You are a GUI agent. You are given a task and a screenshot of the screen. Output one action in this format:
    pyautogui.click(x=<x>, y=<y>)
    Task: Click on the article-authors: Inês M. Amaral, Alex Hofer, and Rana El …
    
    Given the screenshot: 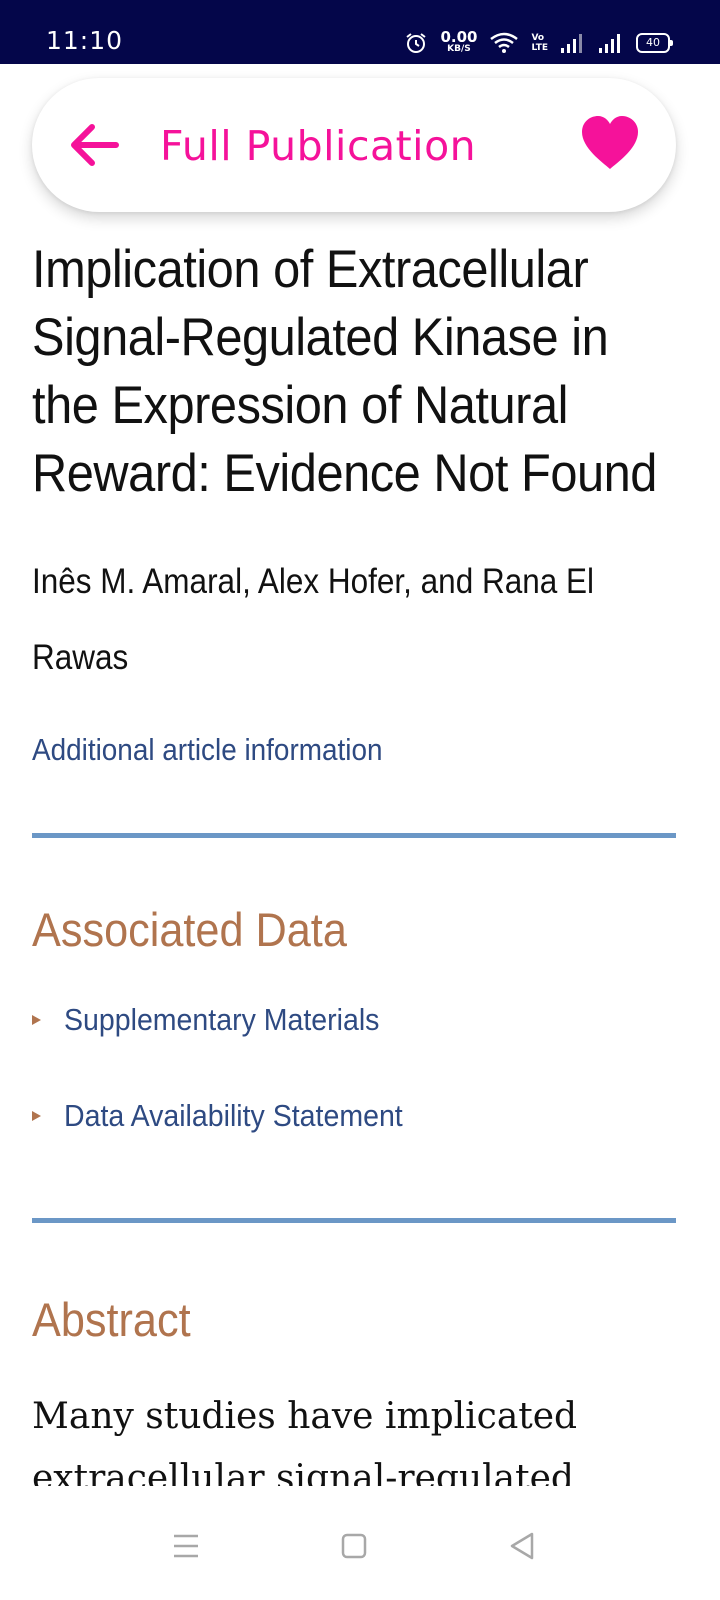 What is the action you would take?
    pyautogui.click(x=313, y=619)
    